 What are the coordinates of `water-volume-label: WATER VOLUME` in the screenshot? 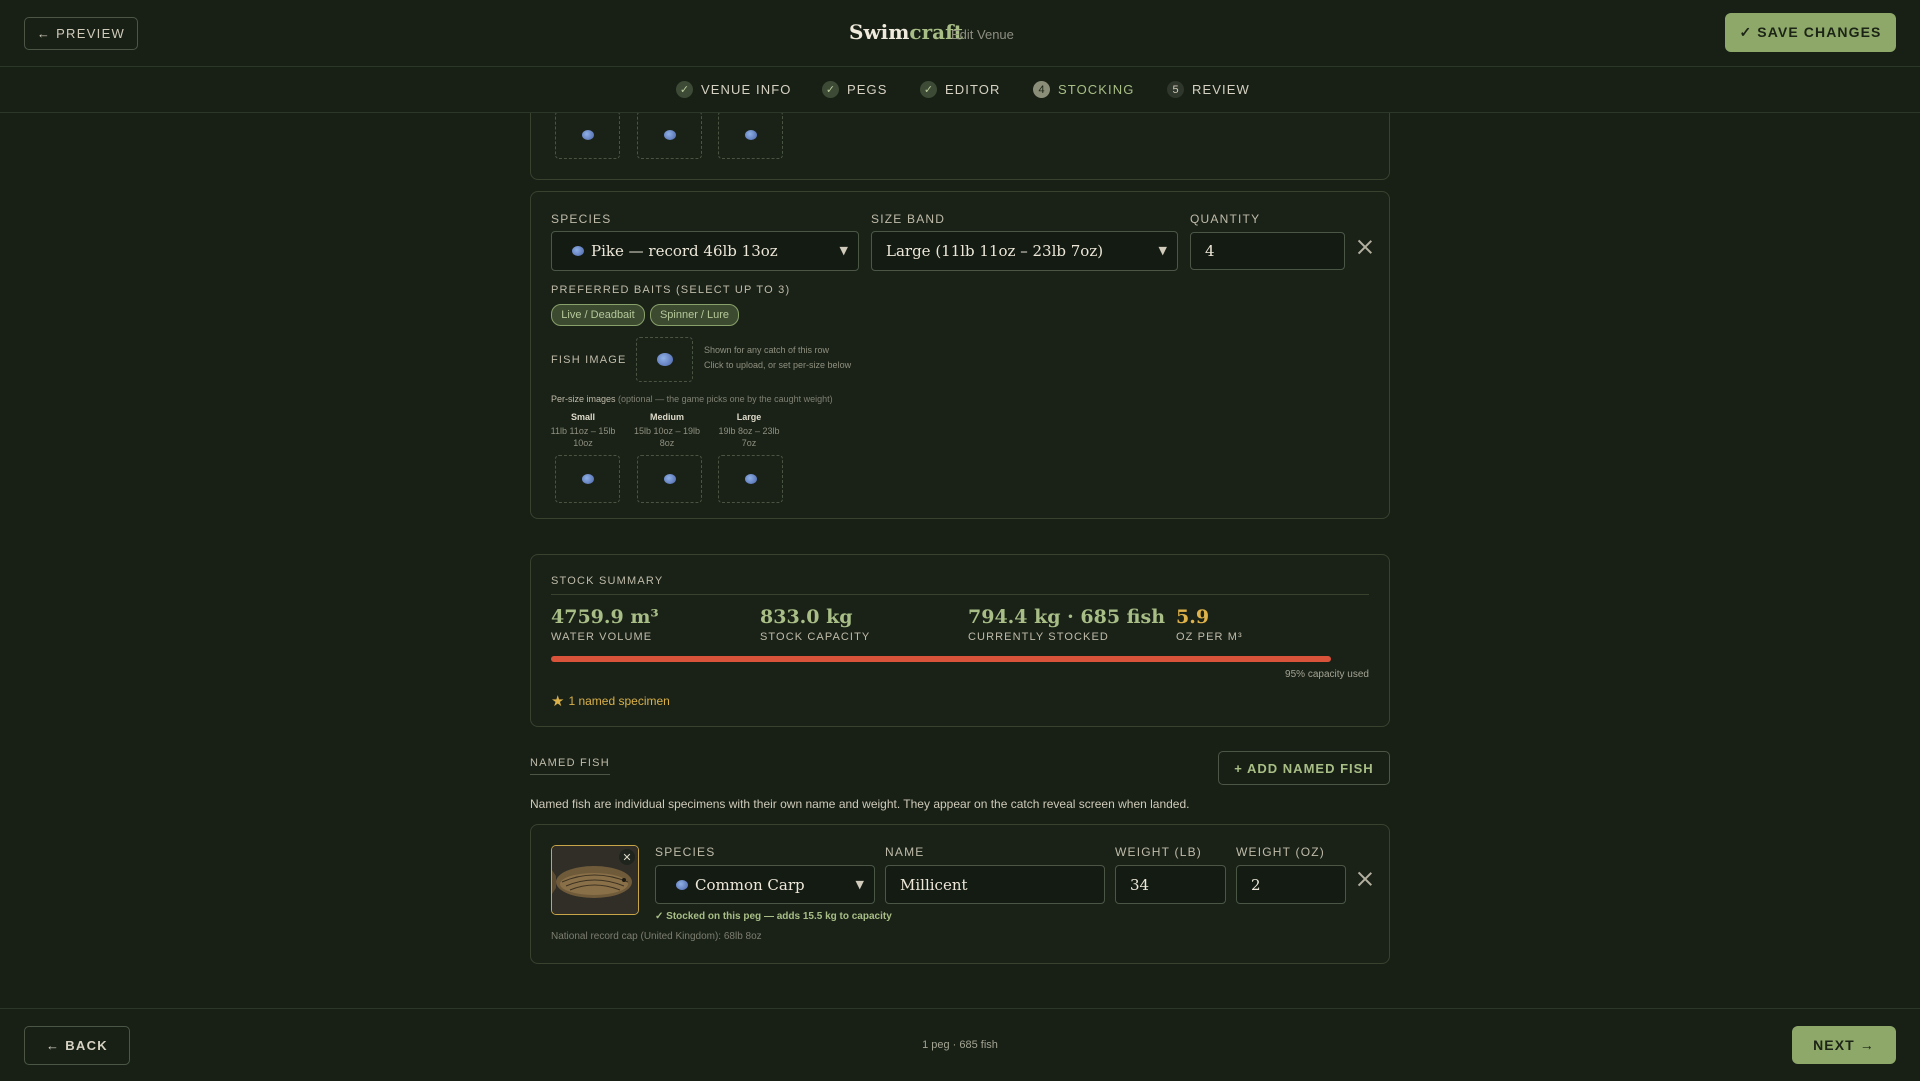 It's located at (602, 637).